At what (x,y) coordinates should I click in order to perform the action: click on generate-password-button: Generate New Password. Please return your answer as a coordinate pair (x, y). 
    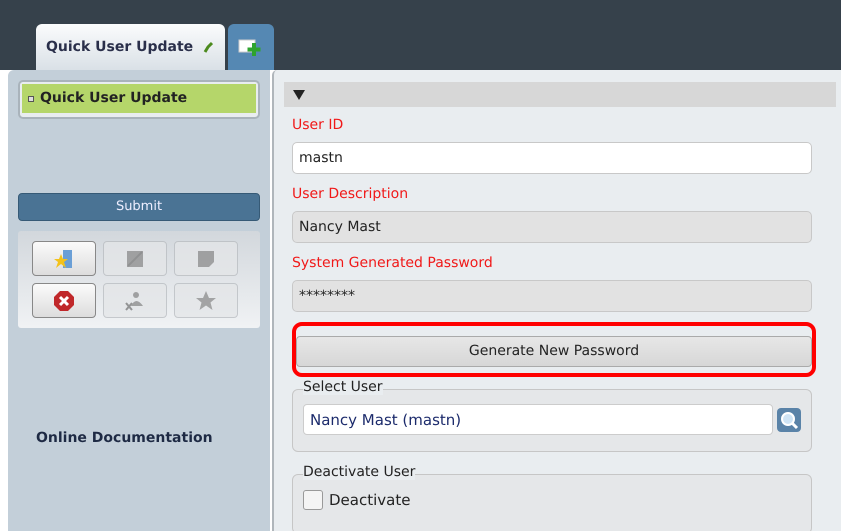
    Looking at the image, I should click on (554, 351).